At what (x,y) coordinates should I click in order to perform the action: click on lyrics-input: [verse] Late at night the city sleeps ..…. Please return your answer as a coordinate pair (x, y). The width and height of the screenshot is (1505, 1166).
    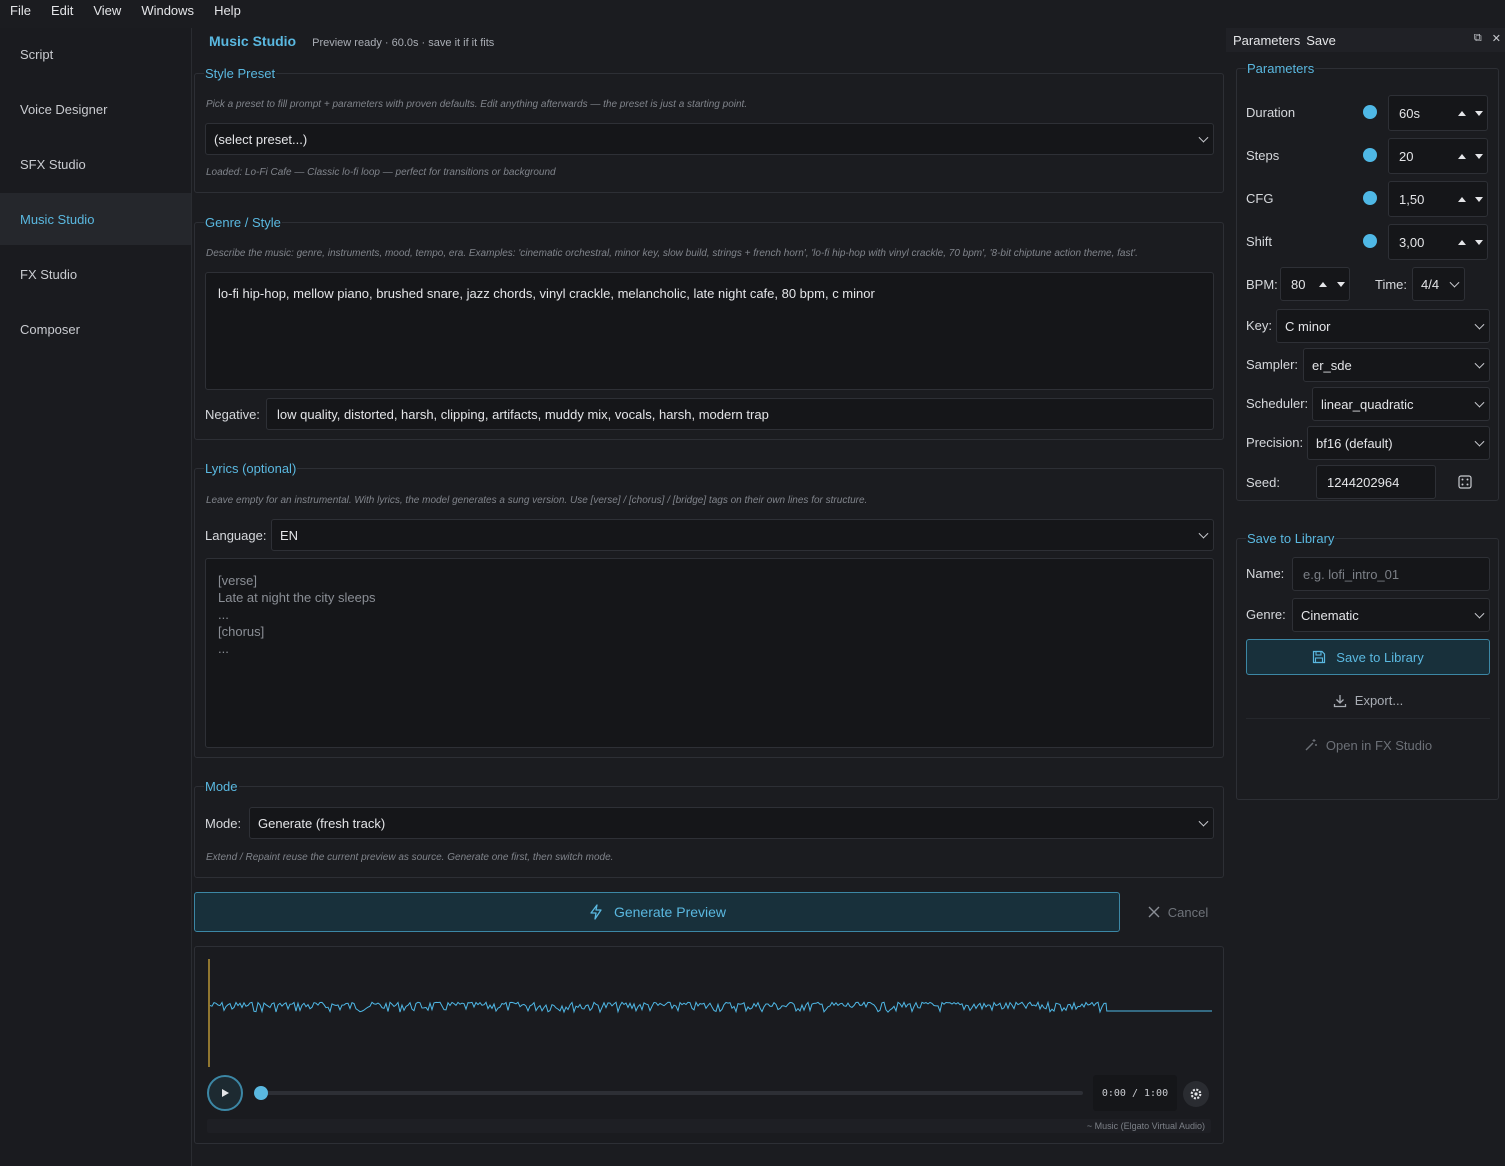
    Looking at the image, I should click on (709, 653).